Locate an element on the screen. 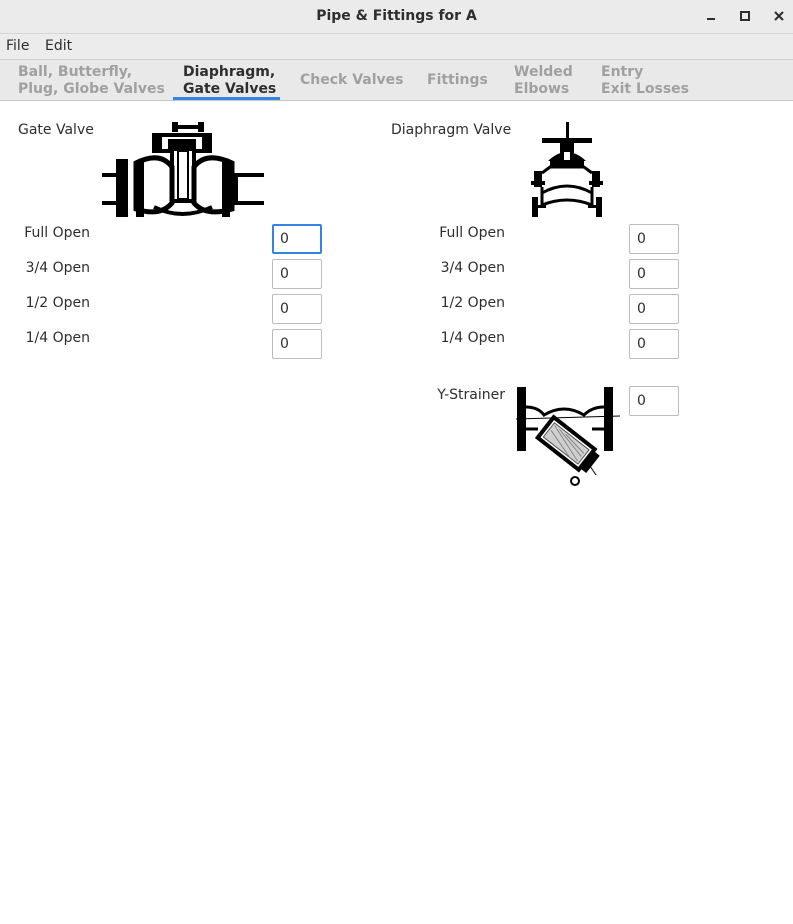 The height and width of the screenshot is (924, 793). gate-3-4-open-label: 3/4 Open is located at coordinates (57, 268).